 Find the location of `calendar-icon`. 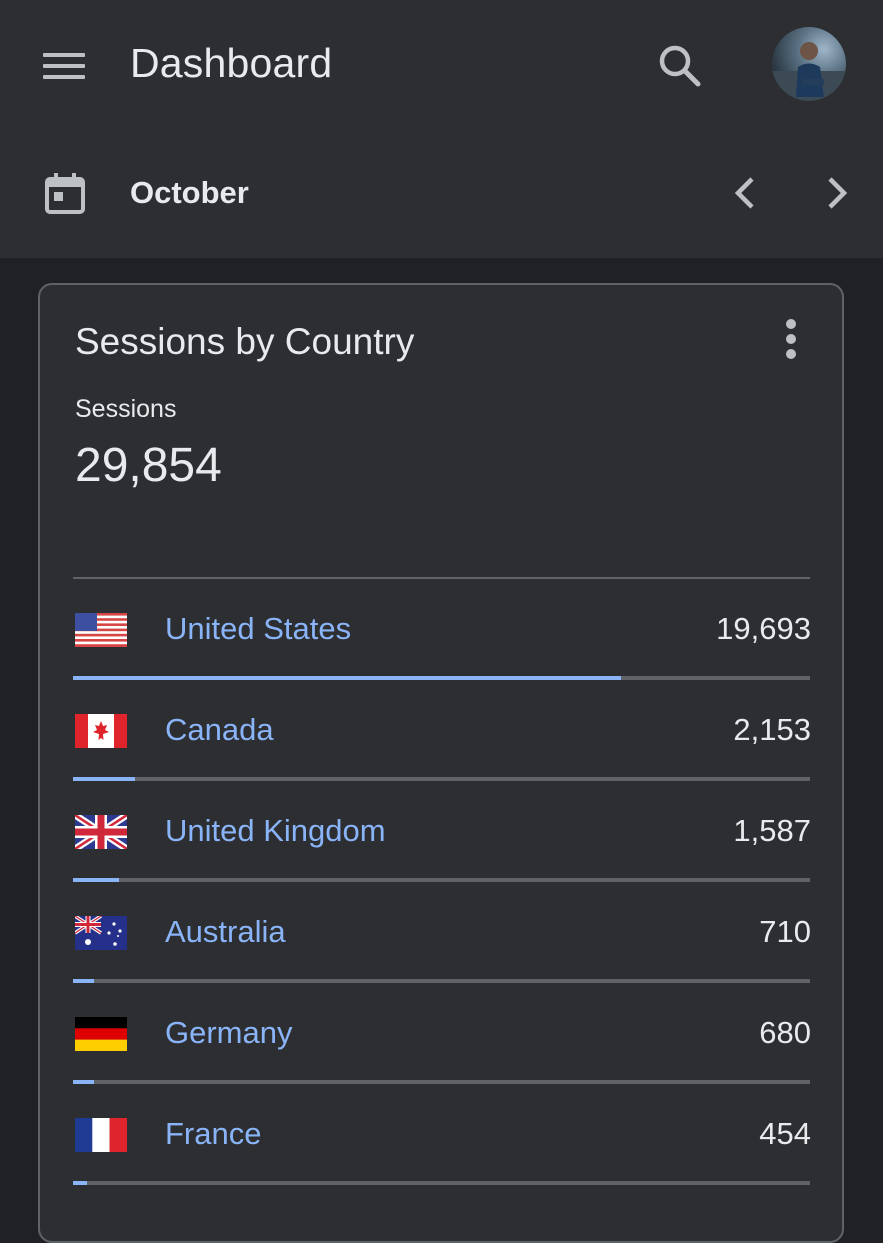

calendar-icon is located at coordinates (65, 193).